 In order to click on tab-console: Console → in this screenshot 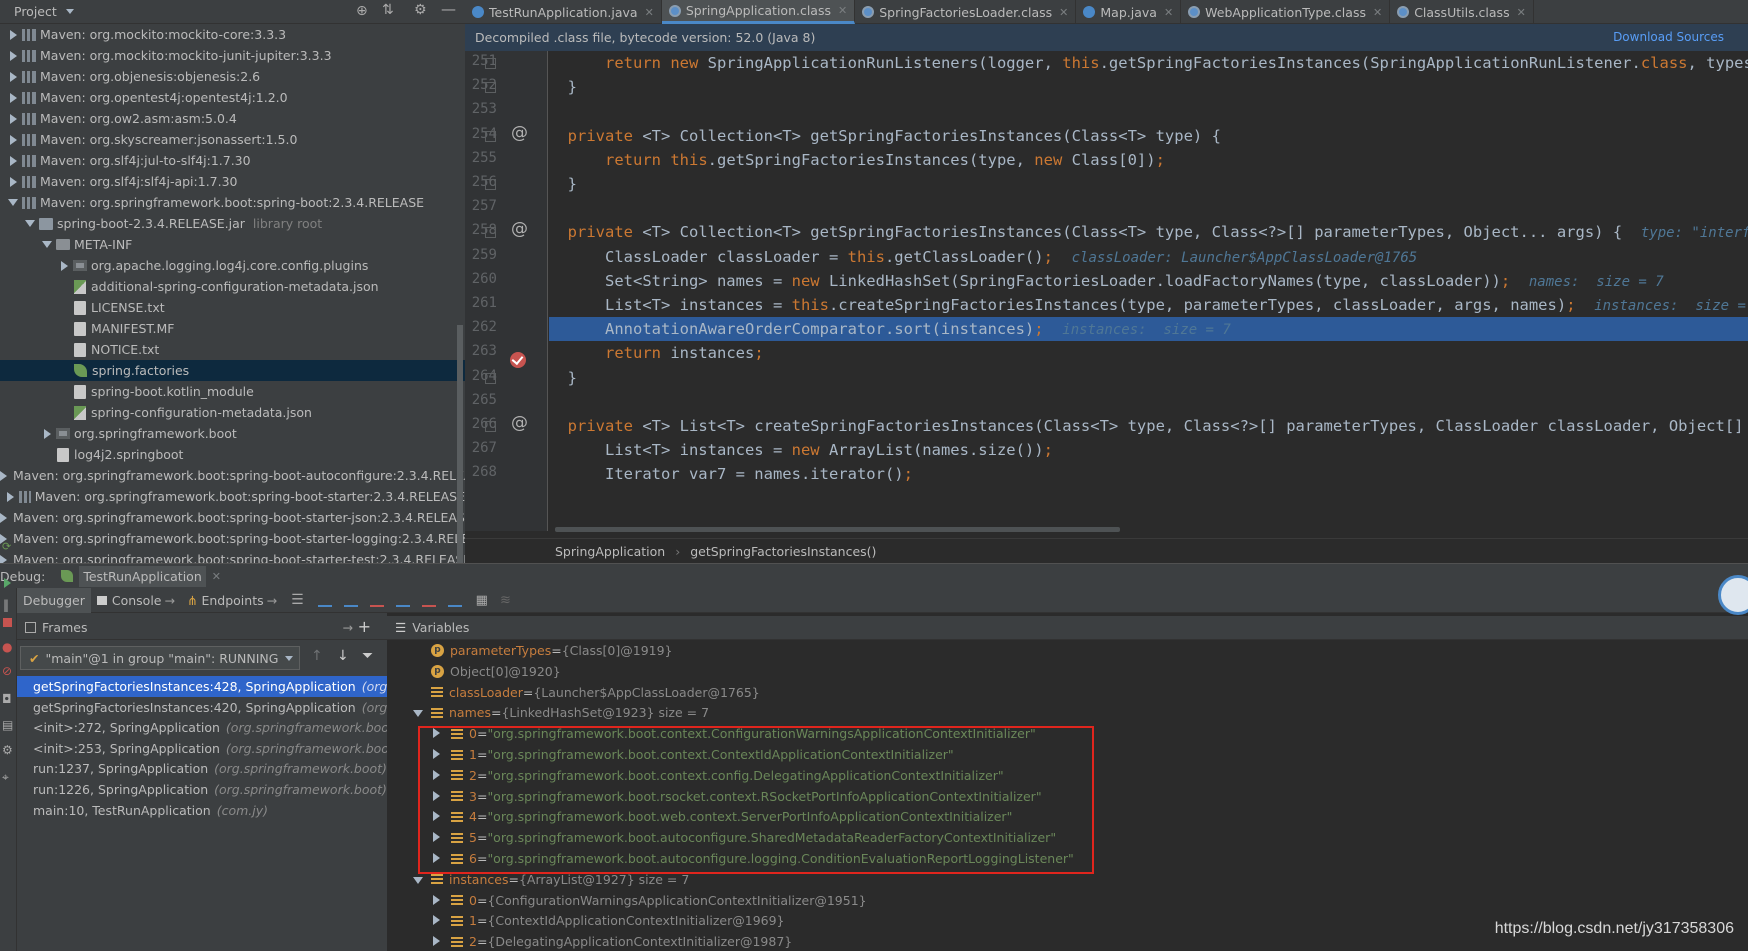, I will do `click(136, 600)`.